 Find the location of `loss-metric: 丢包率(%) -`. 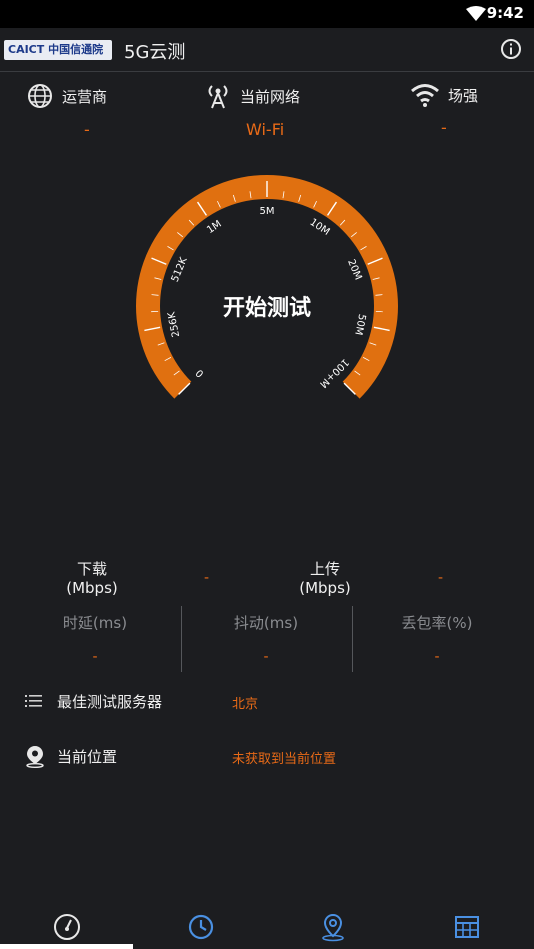

loss-metric: 丢包率(%) - is located at coordinates (437, 639).